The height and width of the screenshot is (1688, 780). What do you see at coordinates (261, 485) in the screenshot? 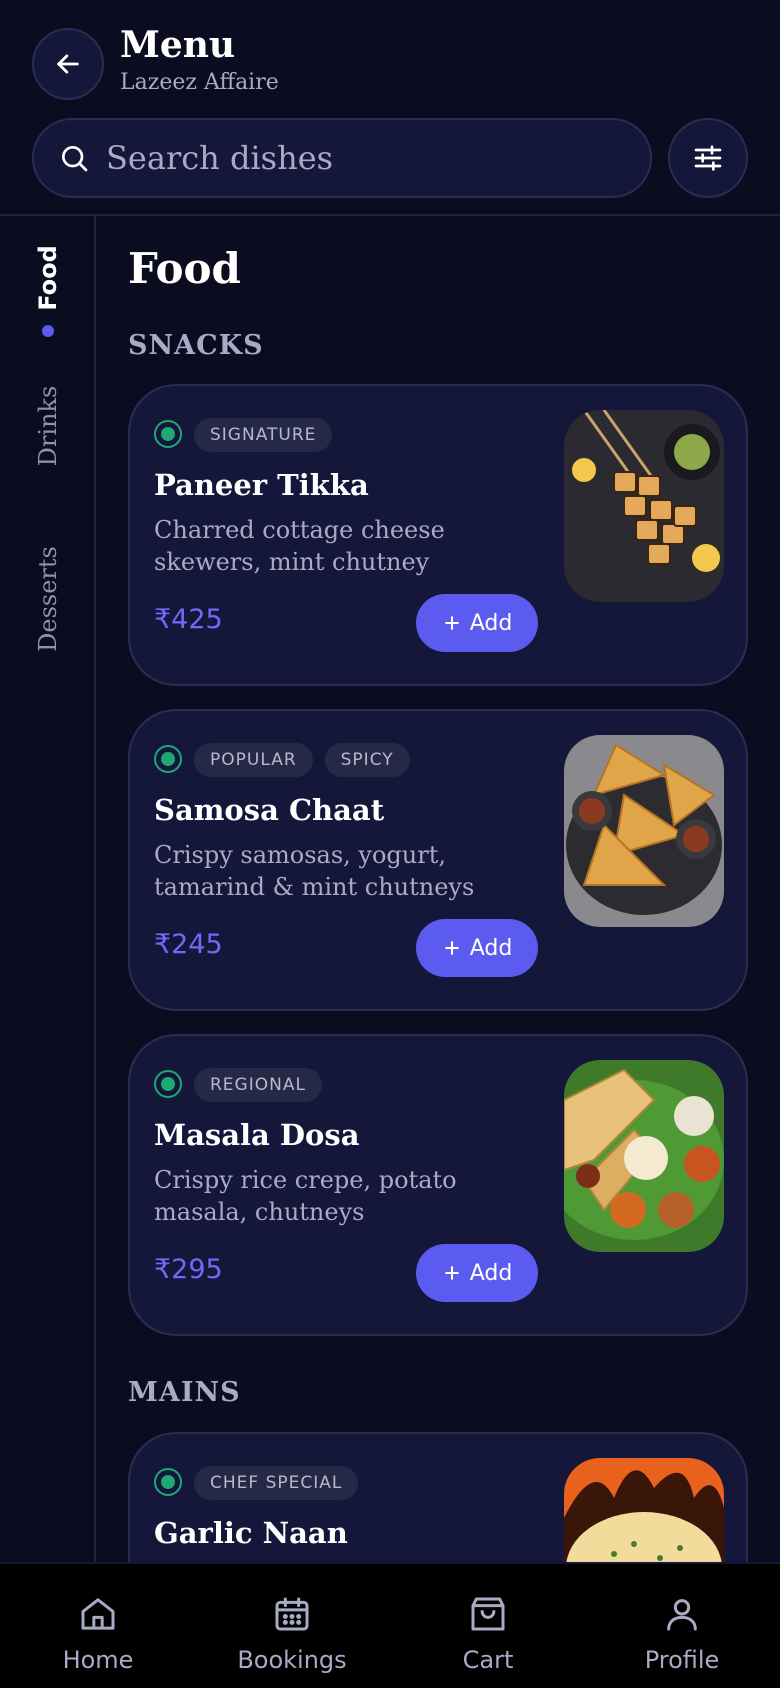
I see `dish-name: Paneer Tikka` at bounding box center [261, 485].